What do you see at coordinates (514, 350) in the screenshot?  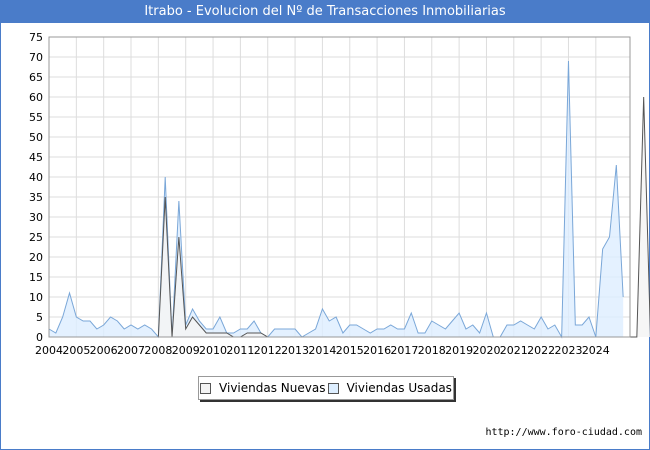 I see `x-tick-label: 2021` at bounding box center [514, 350].